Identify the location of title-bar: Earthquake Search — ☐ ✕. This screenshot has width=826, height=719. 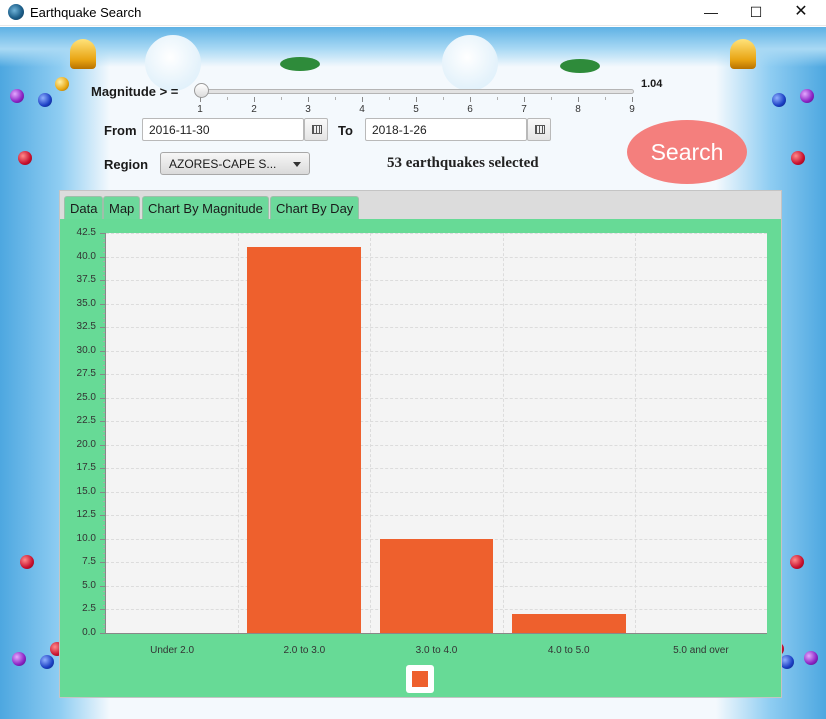
(413, 13).